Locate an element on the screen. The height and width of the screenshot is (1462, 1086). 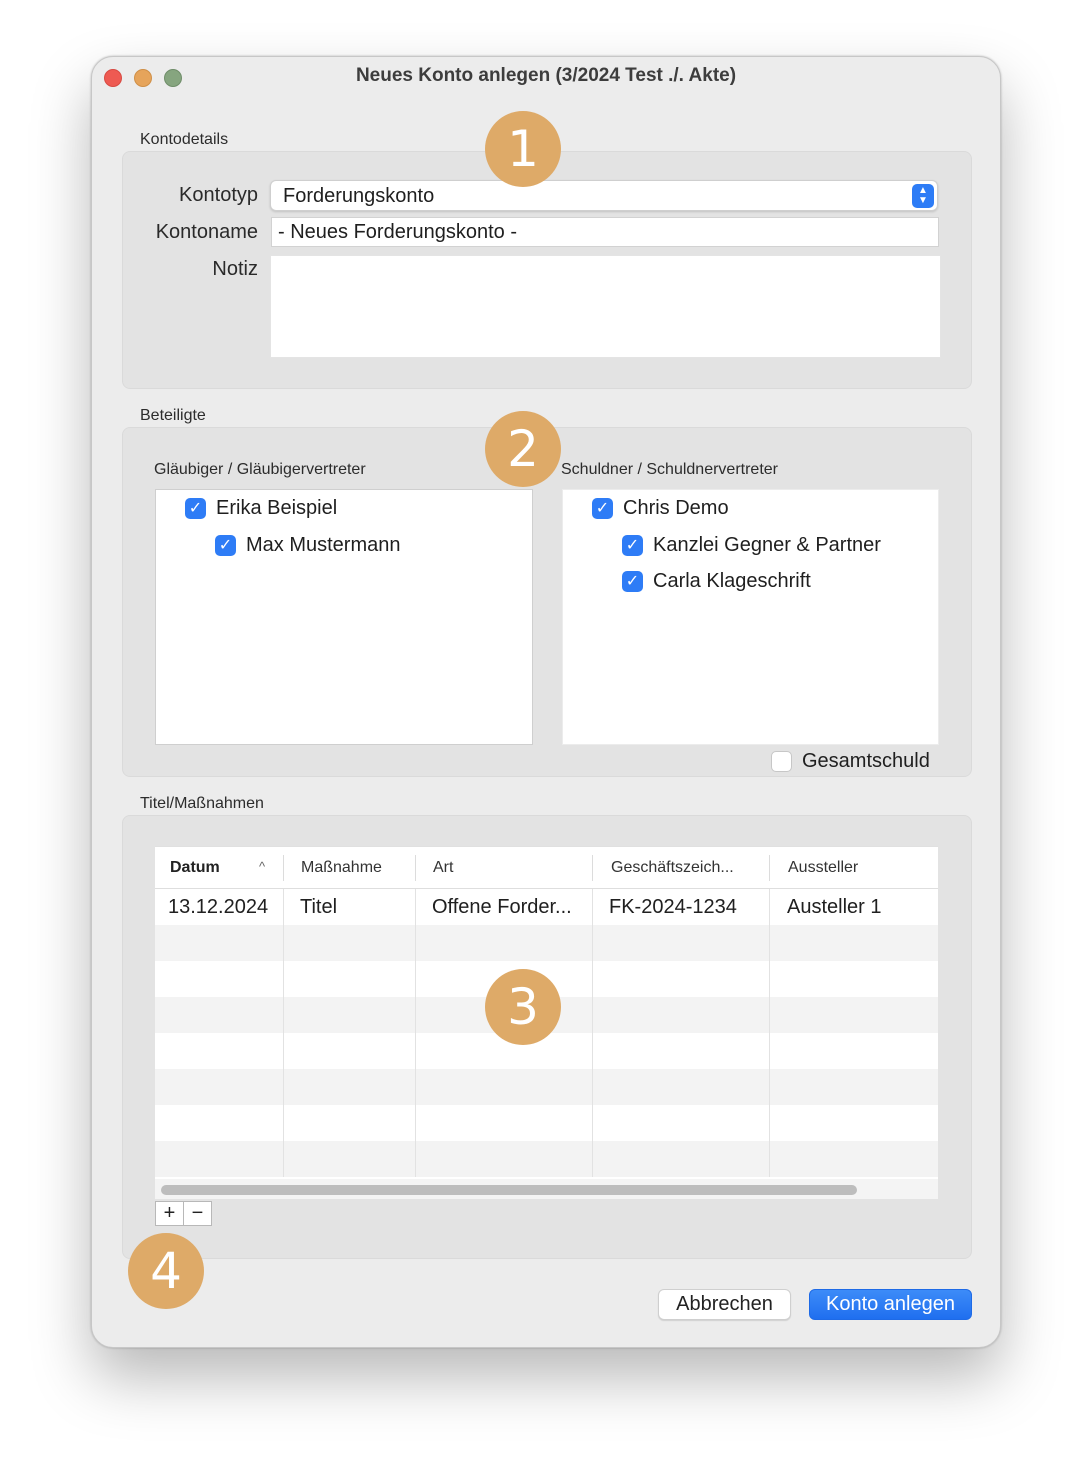
column-header-datum: Datum is located at coordinates (195, 868).